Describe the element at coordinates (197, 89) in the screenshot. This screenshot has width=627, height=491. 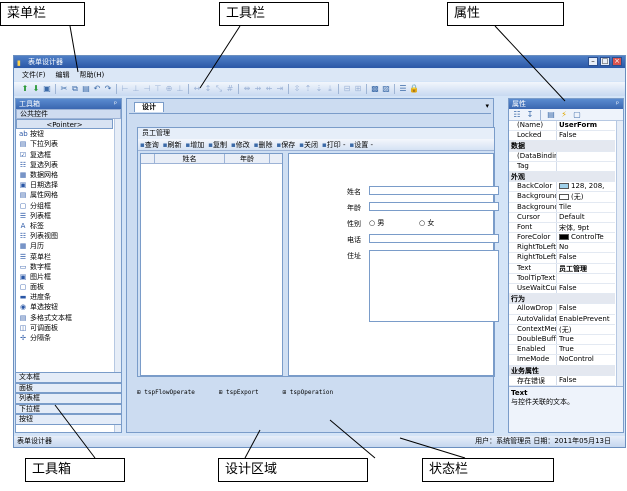
I see `same-width-icon: ↔` at that location.